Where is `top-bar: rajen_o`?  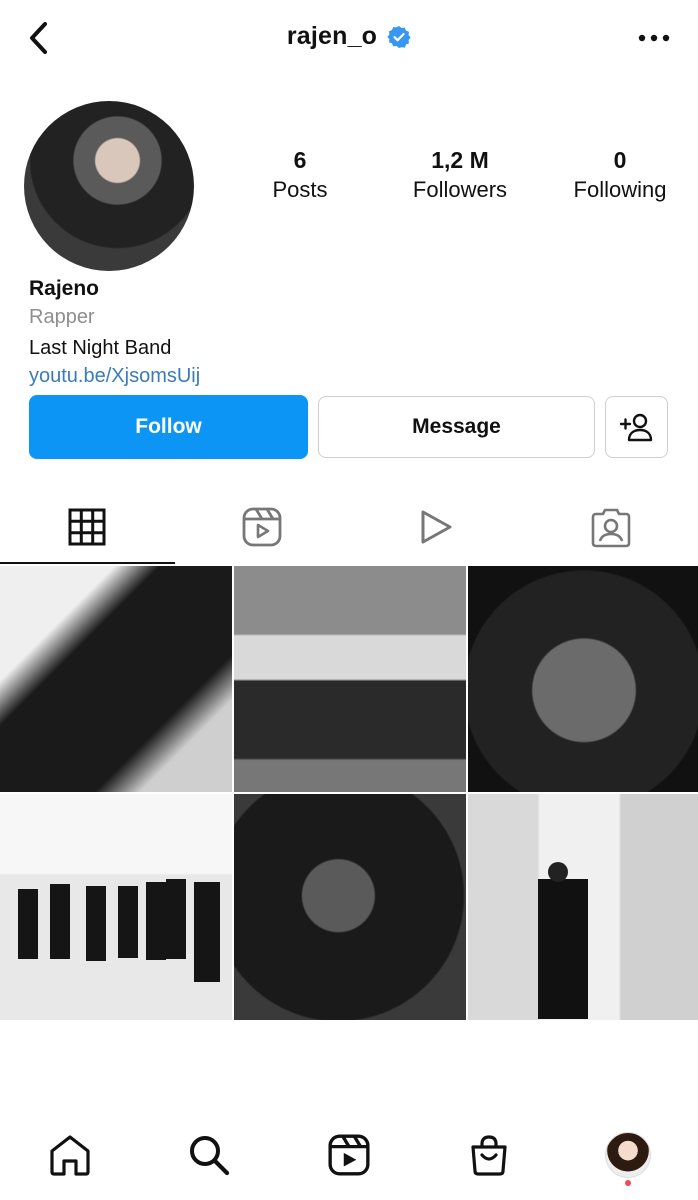
top-bar: rajen_o is located at coordinates (349, 40).